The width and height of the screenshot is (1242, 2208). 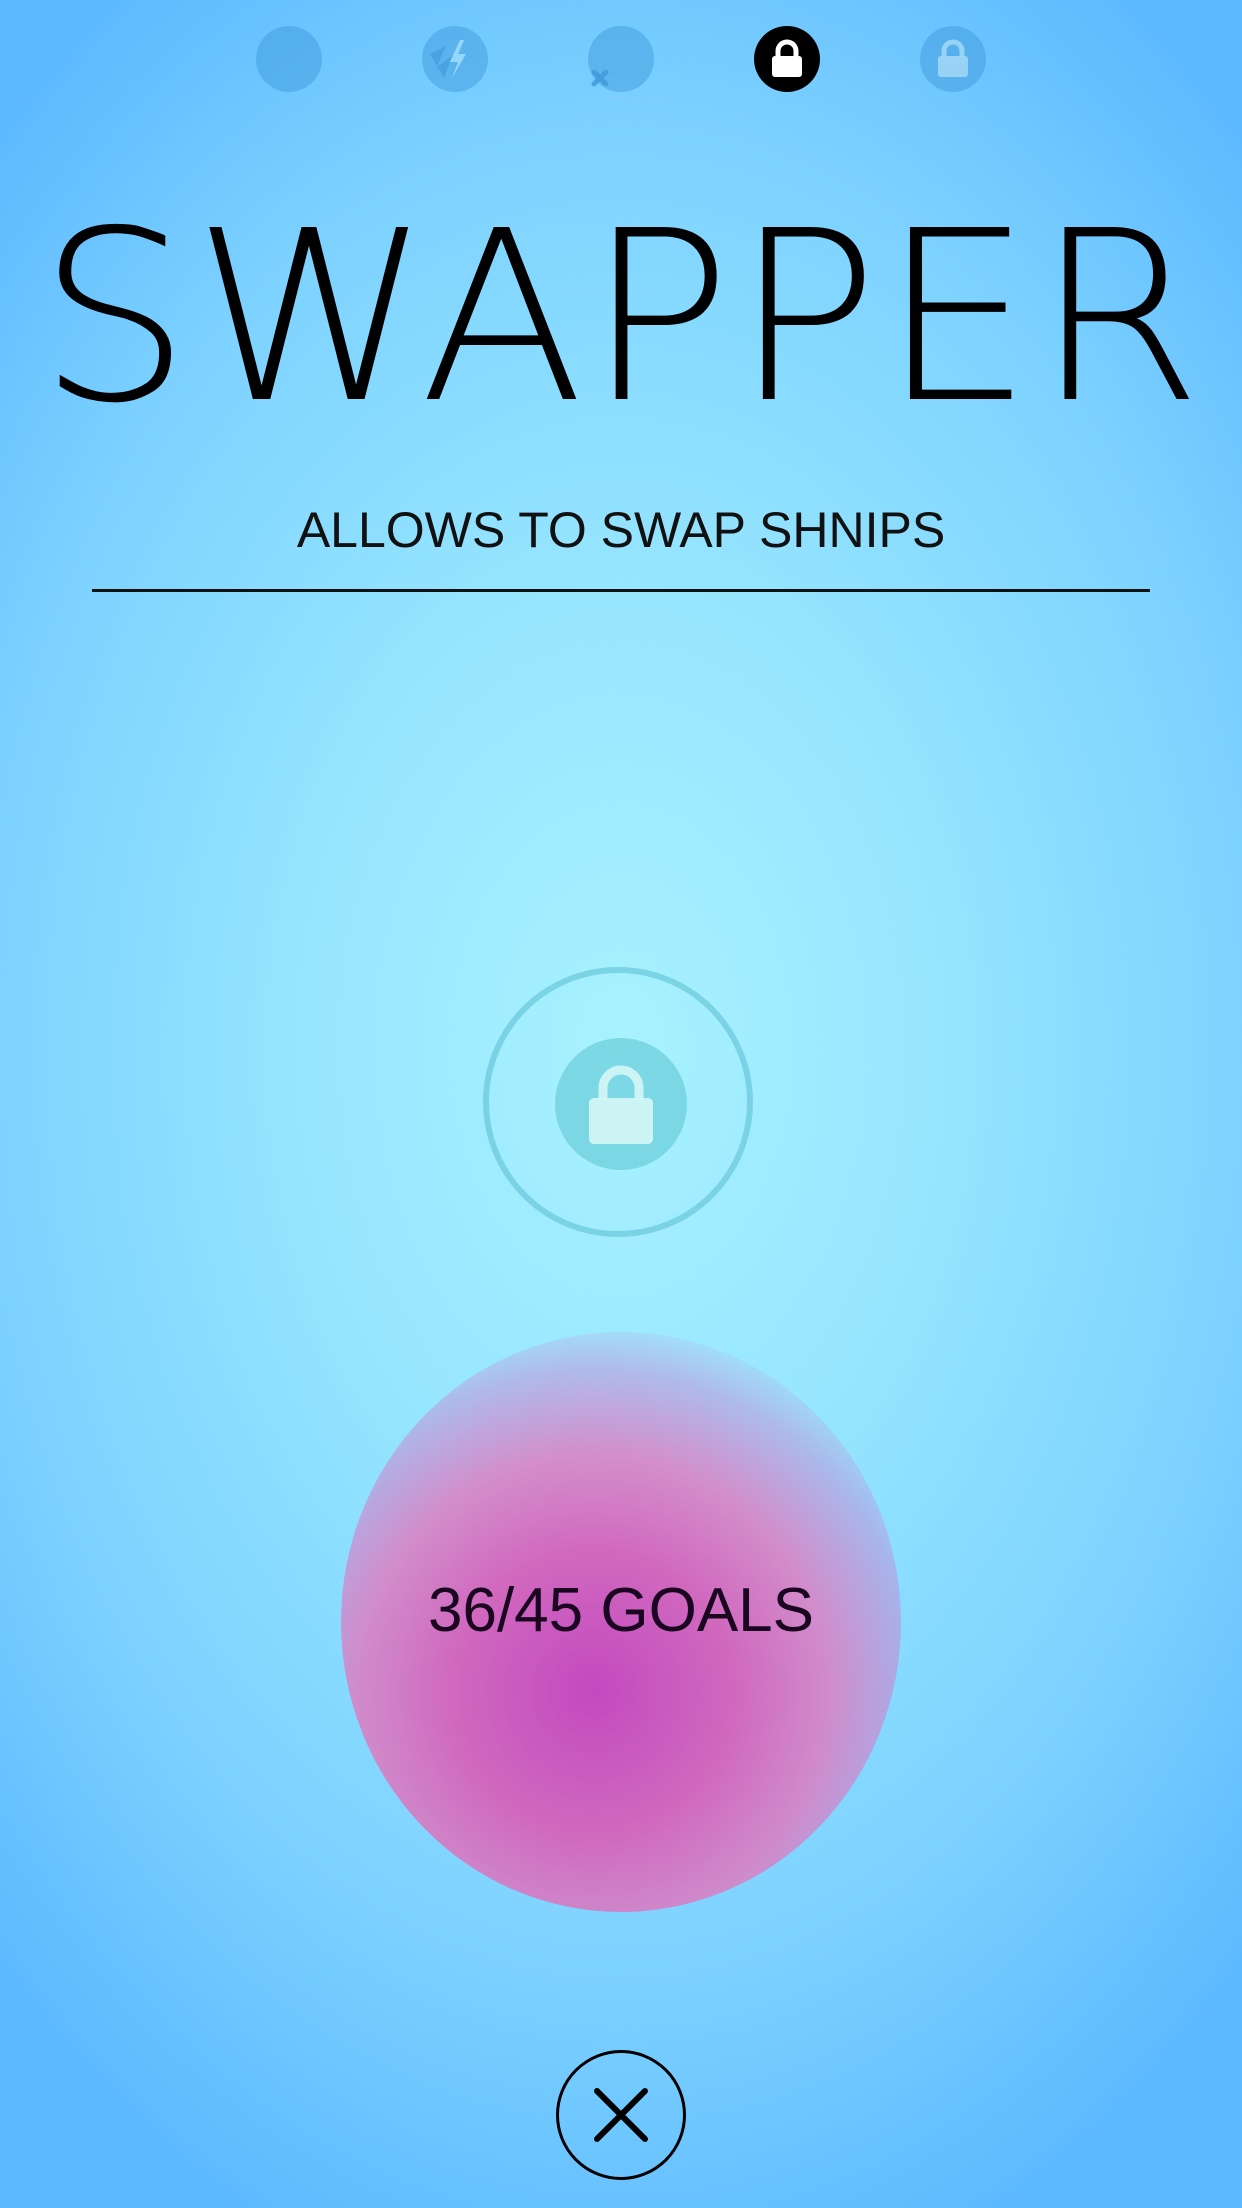 I want to click on close-button, so click(x=621, y=2115).